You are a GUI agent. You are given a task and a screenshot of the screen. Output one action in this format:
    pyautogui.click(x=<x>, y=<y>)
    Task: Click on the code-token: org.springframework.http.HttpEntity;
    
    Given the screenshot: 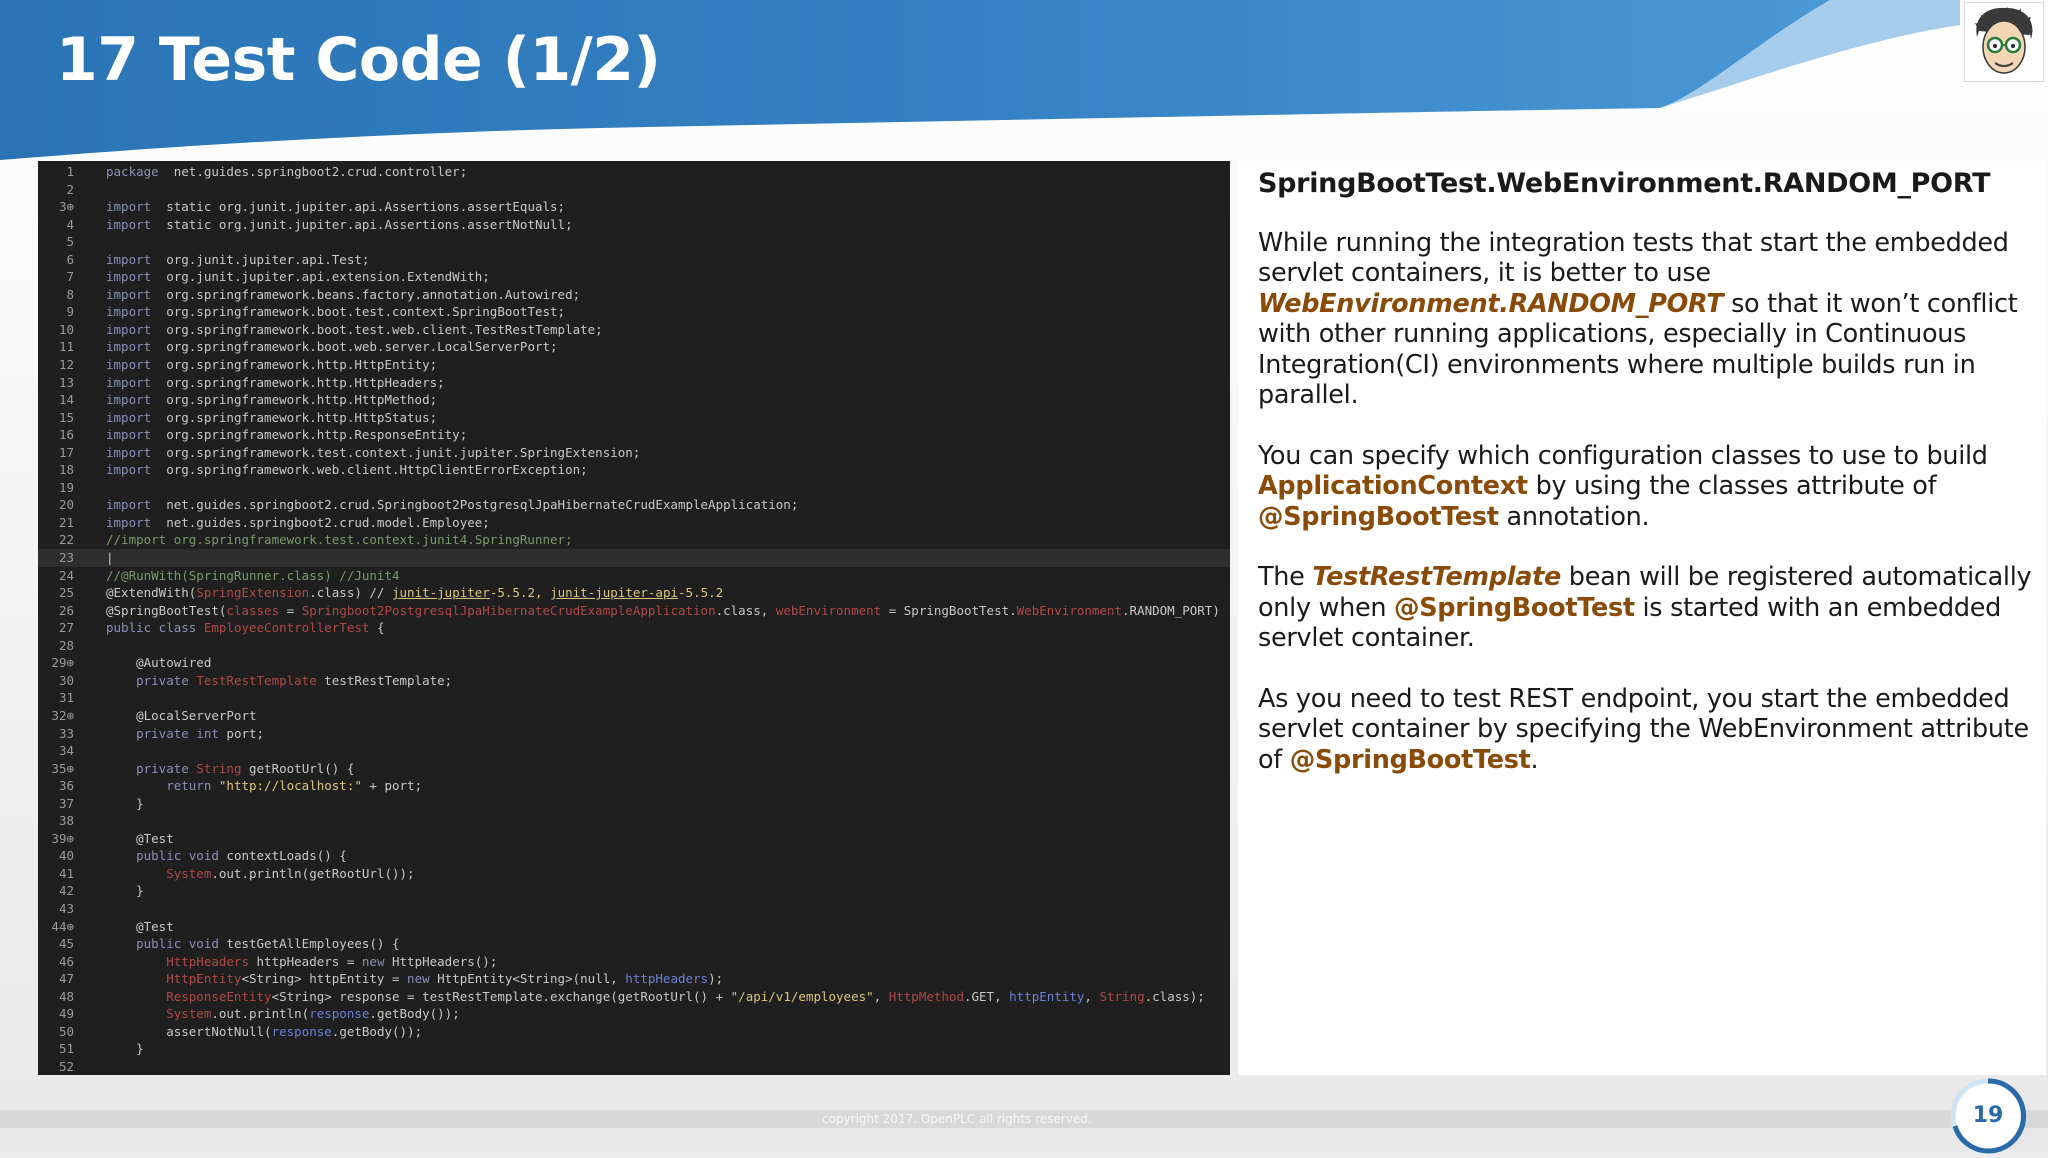 What is the action you would take?
    pyautogui.click(x=294, y=365)
    